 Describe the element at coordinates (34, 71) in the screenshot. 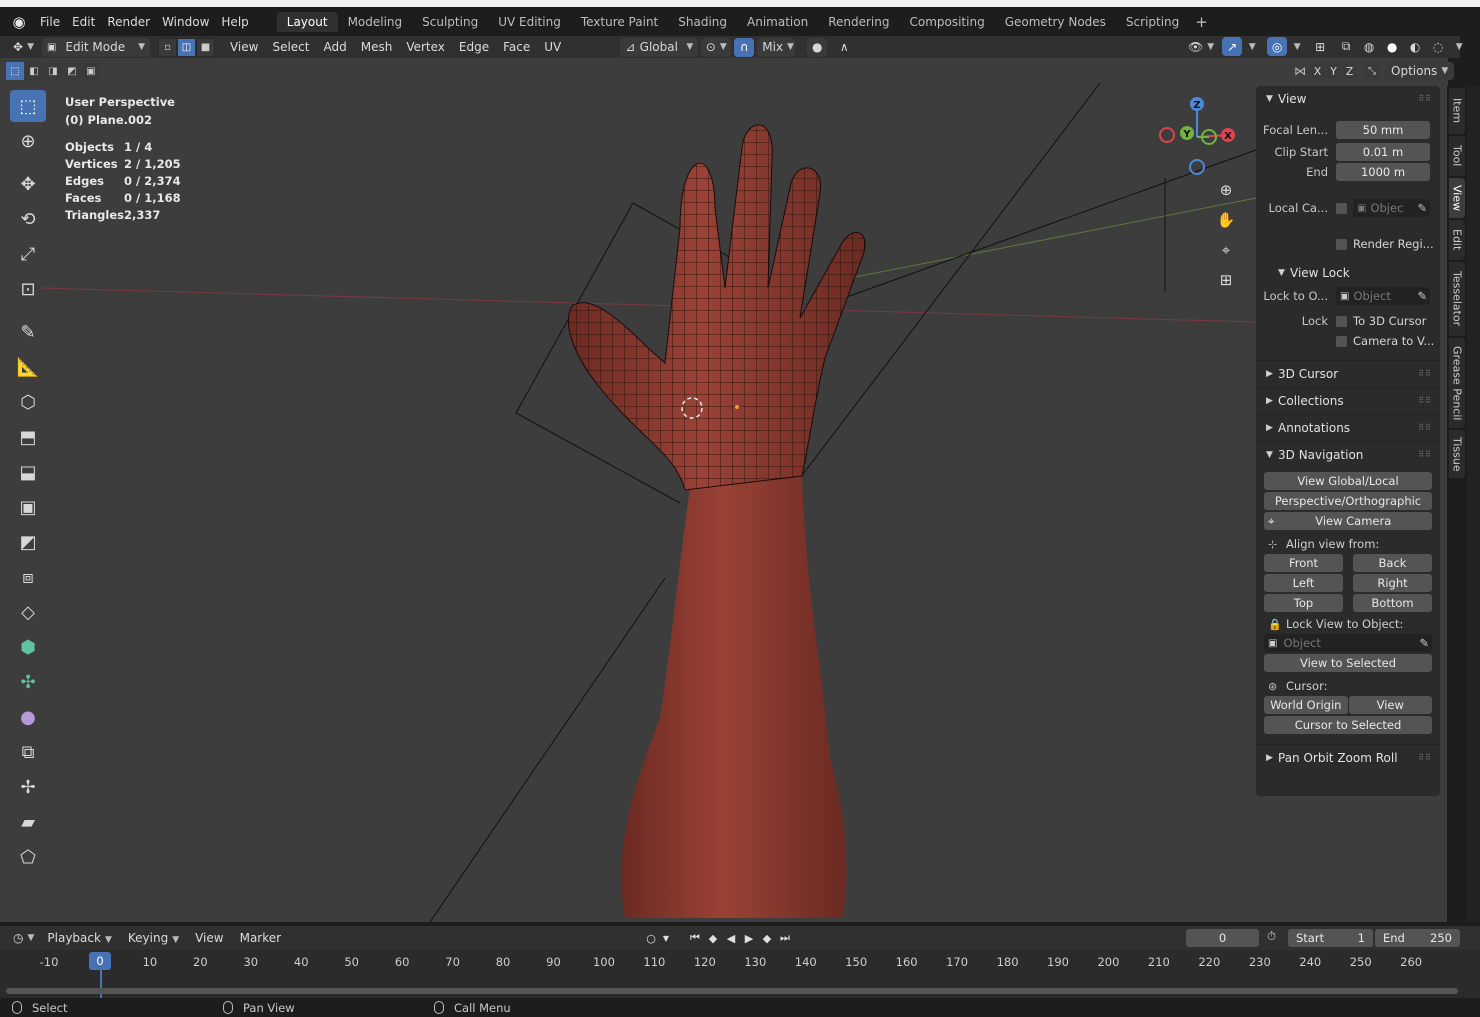

I see `select-extend-icon: ◧` at that location.